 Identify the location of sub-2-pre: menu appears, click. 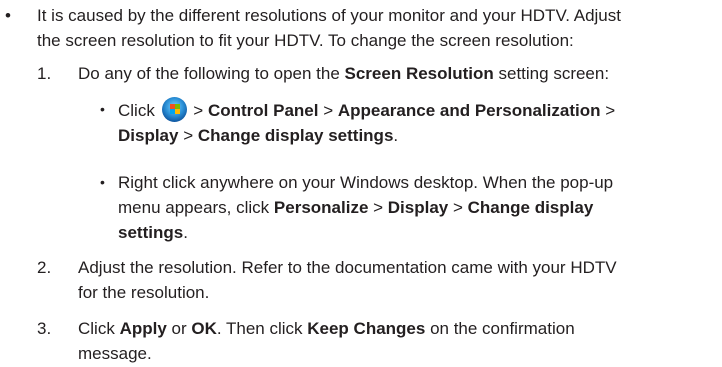
(196, 207).